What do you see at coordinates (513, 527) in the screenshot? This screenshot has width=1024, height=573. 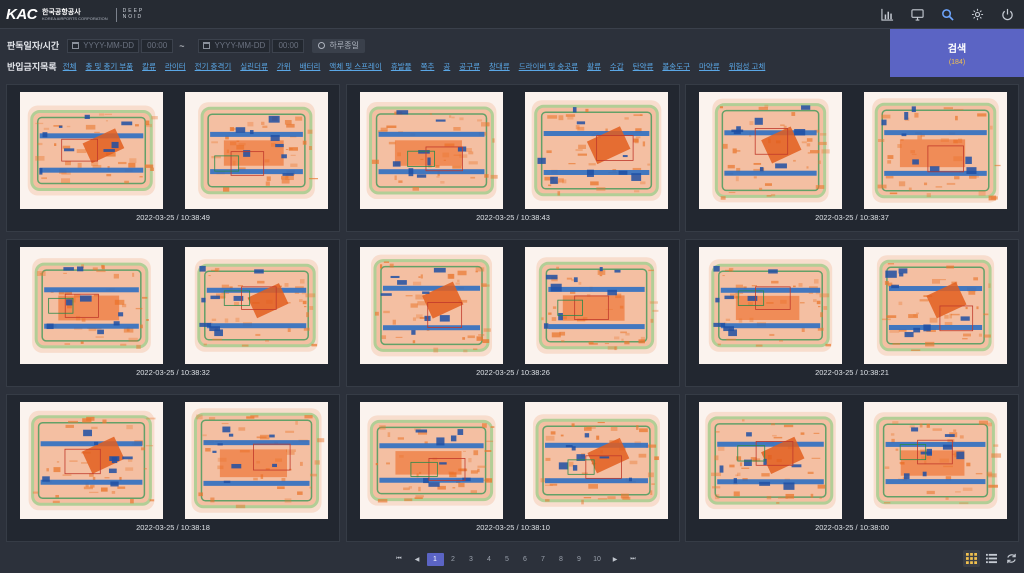 I see `result-timestamp: 2022-03-25 / 10:38:10` at bounding box center [513, 527].